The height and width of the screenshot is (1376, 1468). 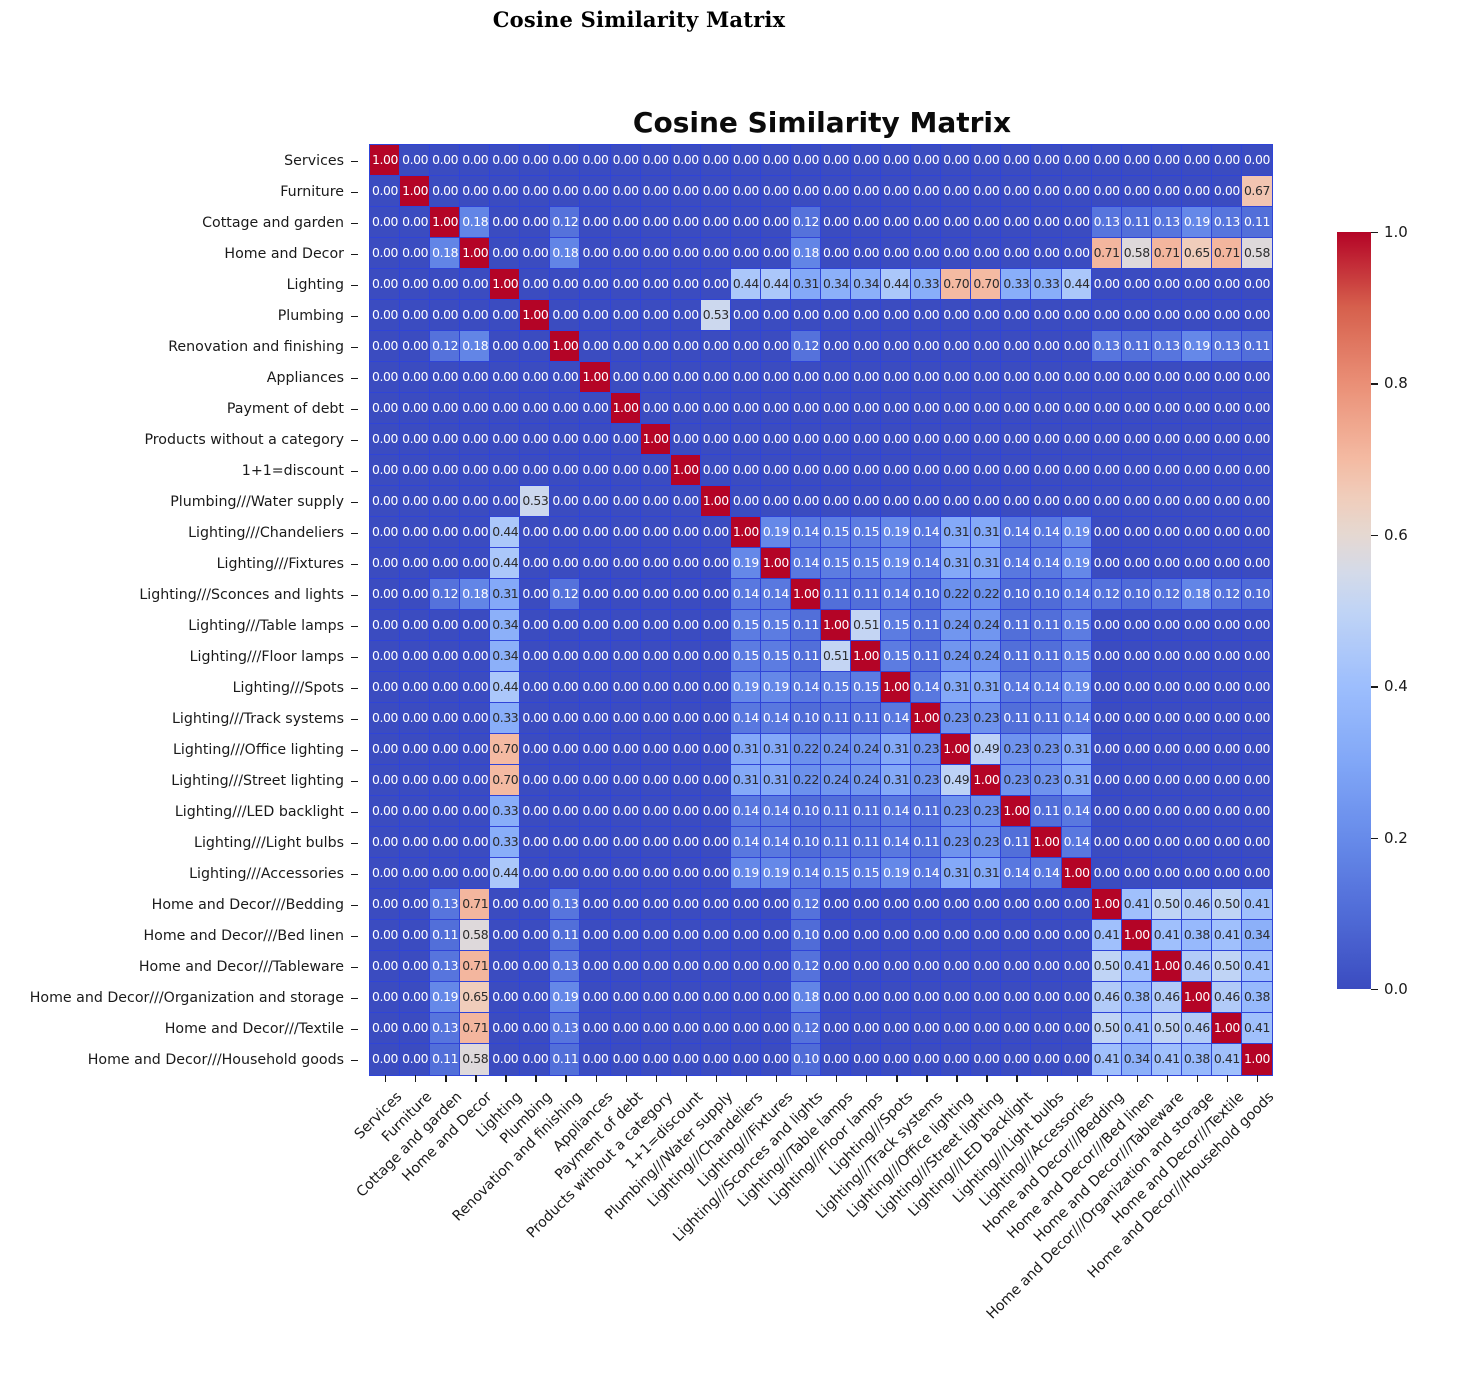 What do you see at coordinates (866, 284) in the screenshot?
I see `heatmap-cell: 0.34` at bounding box center [866, 284].